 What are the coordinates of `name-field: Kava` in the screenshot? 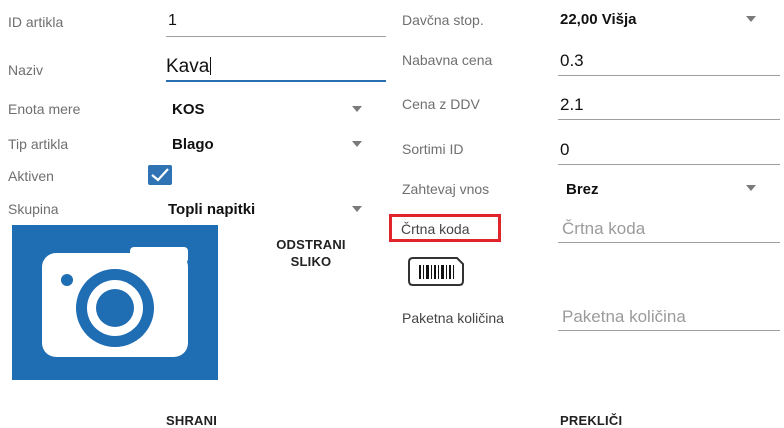 It's located at (189, 67).